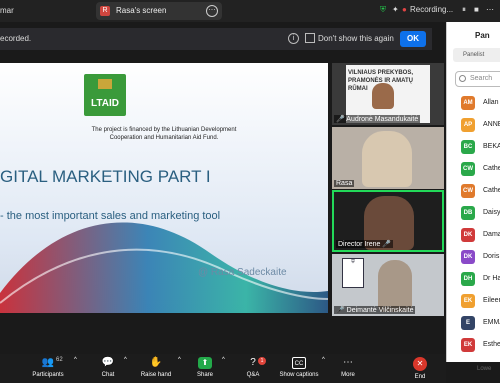  I want to click on captions-caret-icon: ^, so click(323, 370).